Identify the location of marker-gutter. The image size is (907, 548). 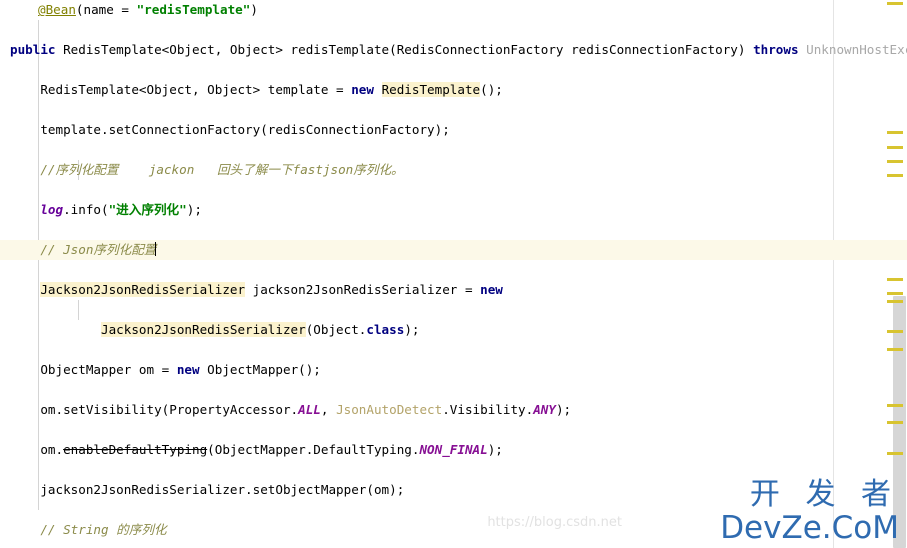
(896, 274).